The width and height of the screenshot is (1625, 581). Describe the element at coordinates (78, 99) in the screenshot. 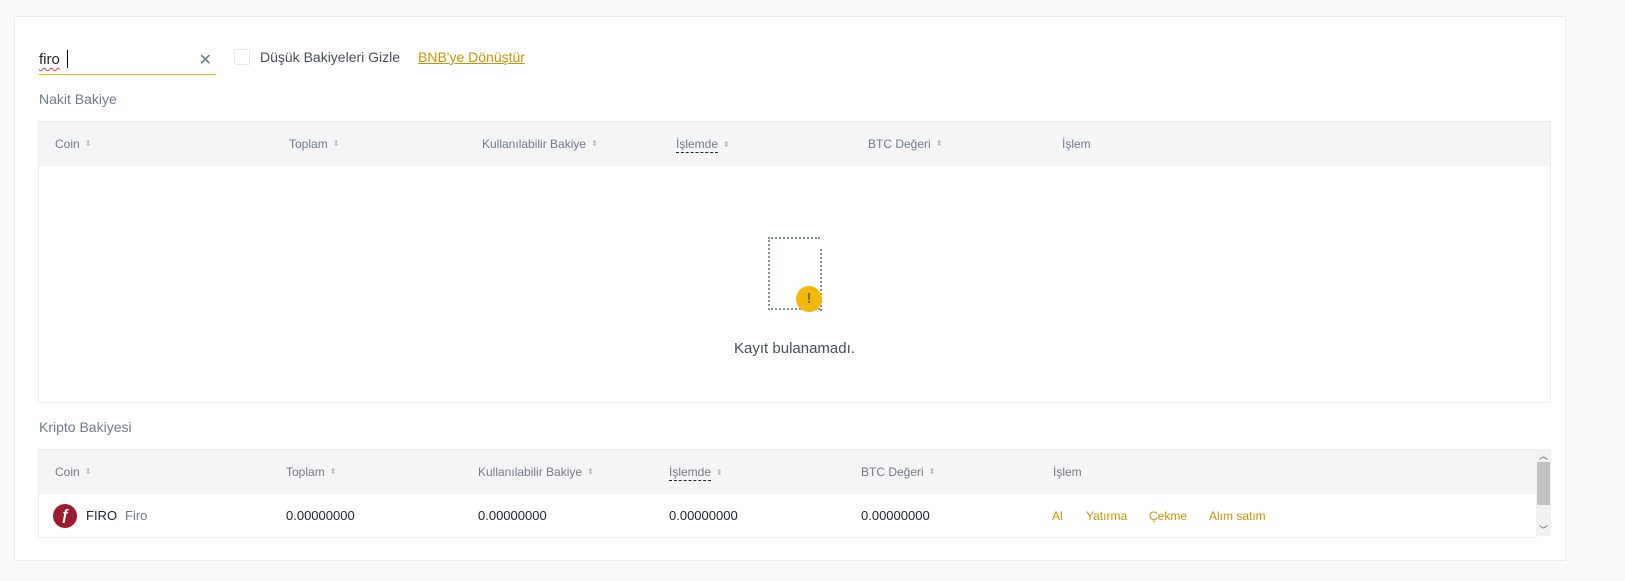

I see `cash-balance-title: Nakit Bakiye` at that location.